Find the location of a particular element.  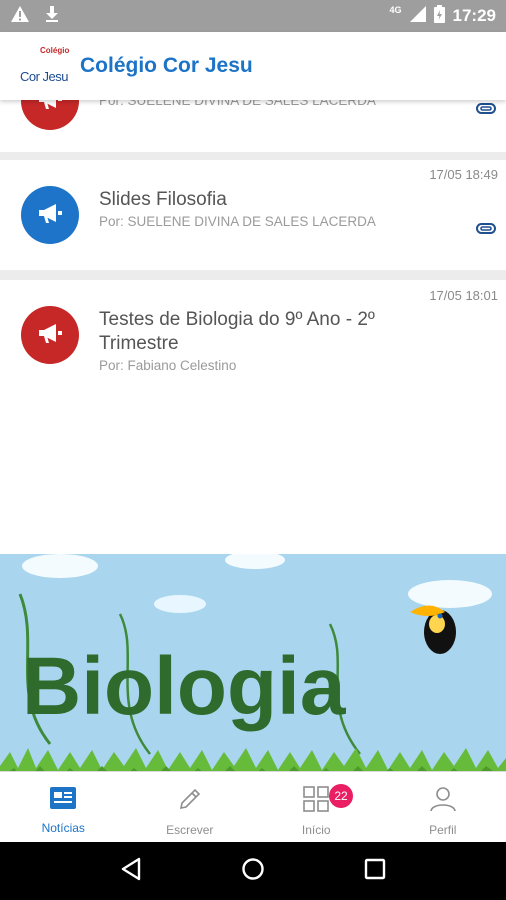

home-icon is located at coordinates (253, 871).